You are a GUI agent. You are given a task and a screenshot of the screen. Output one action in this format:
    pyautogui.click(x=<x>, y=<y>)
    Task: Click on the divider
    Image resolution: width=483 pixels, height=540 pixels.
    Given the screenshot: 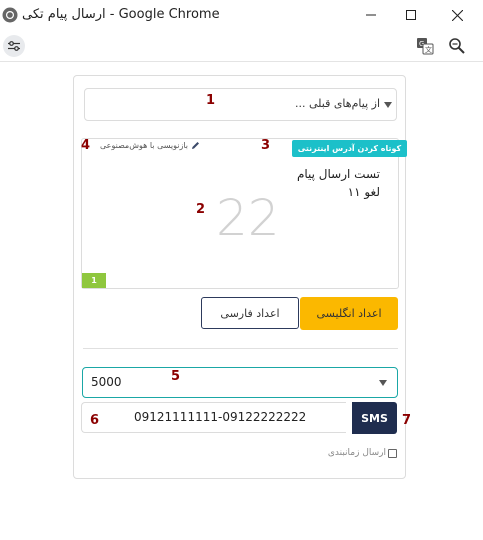 What is the action you would take?
    pyautogui.click(x=240, y=348)
    